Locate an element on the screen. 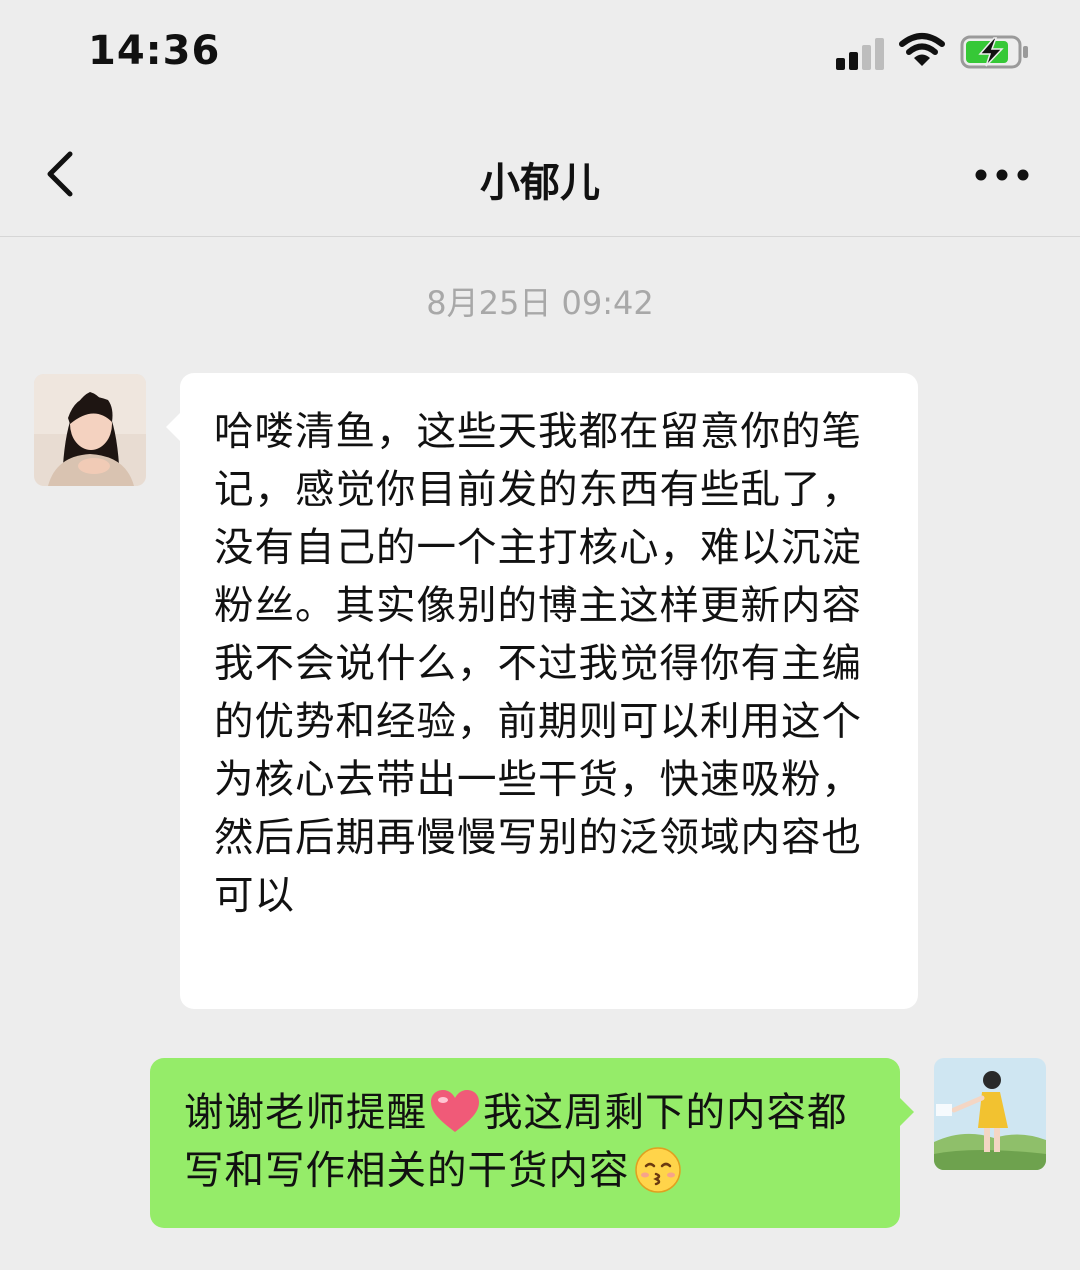  message-text: 谢谢老师提醒 我这周剩下的内容都写和写作相关的干货内容 is located at coordinates (525, 1142).